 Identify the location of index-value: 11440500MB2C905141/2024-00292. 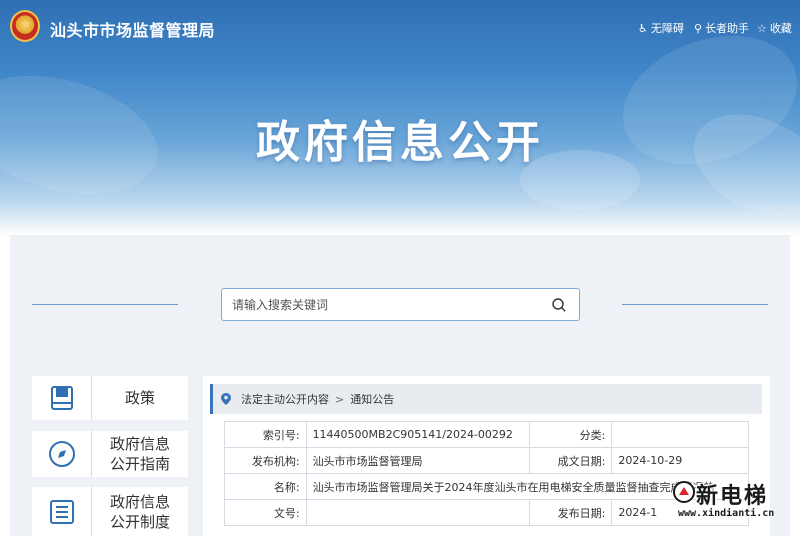
(418, 434).